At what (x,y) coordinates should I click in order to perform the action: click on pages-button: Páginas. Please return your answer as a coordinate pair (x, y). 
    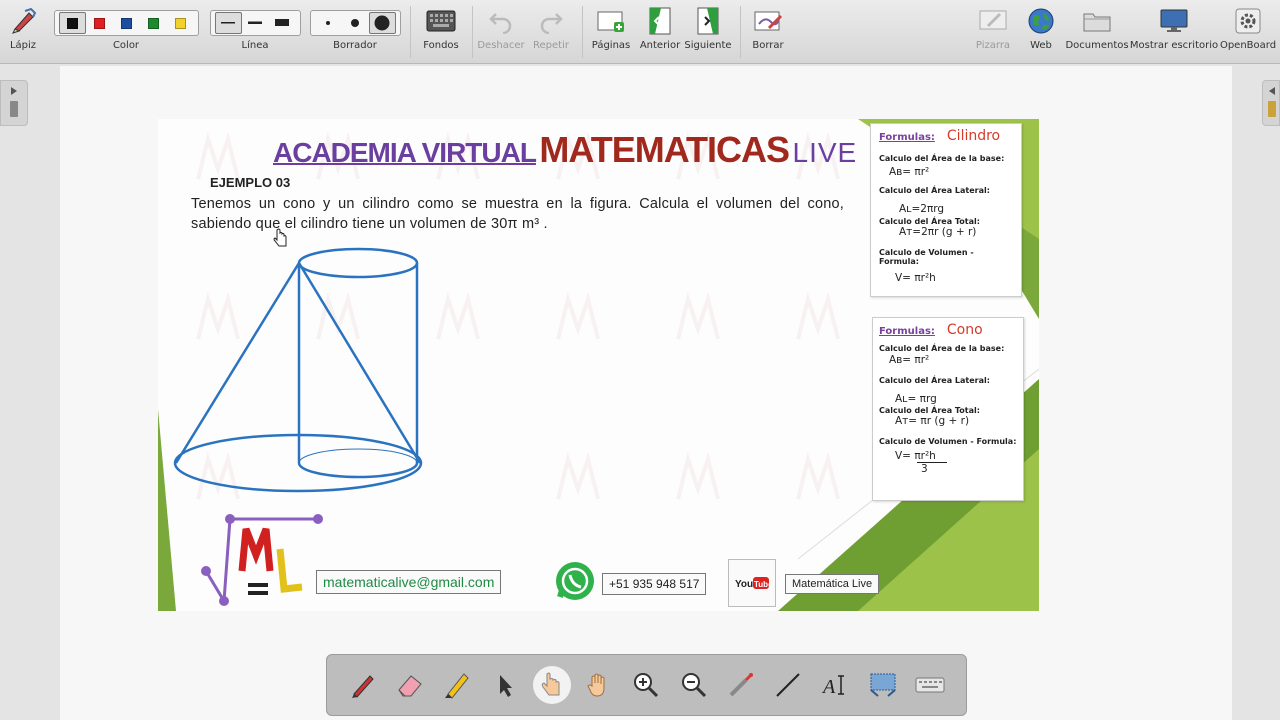
    Looking at the image, I should click on (611, 32).